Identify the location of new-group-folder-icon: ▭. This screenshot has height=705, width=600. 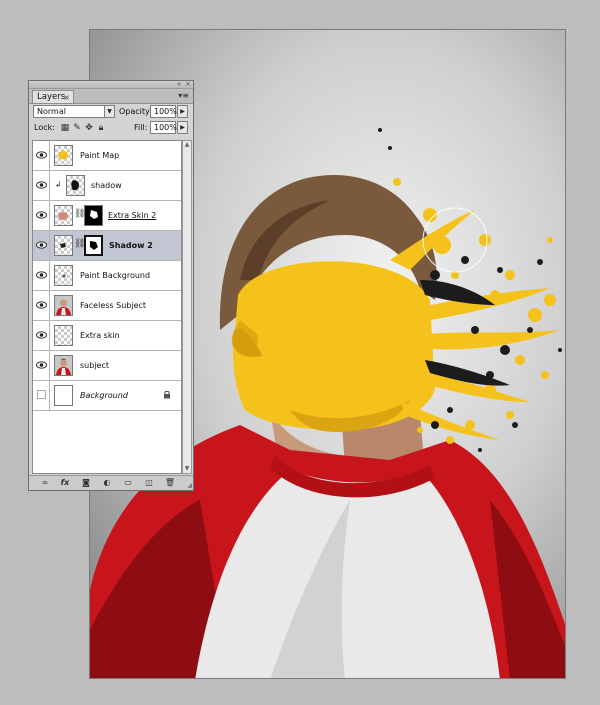
(128, 482).